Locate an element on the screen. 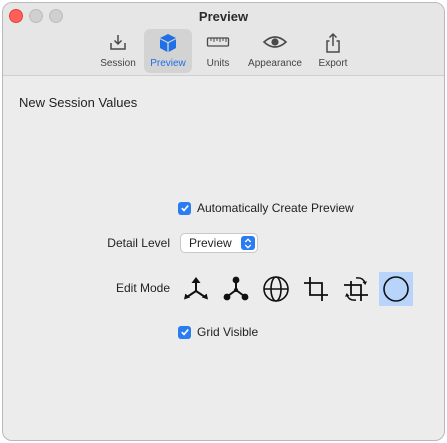 The height and width of the screenshot is (443, 447). window-title: Preview is located at coordinates (223, 16).